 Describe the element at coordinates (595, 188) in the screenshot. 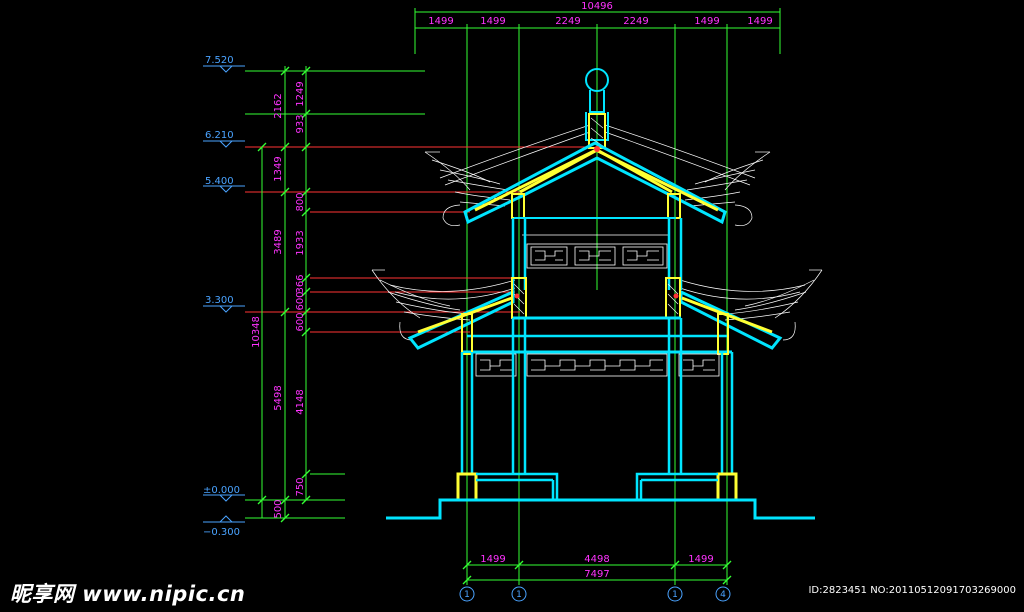

I see `upper-roof-section` at that location.